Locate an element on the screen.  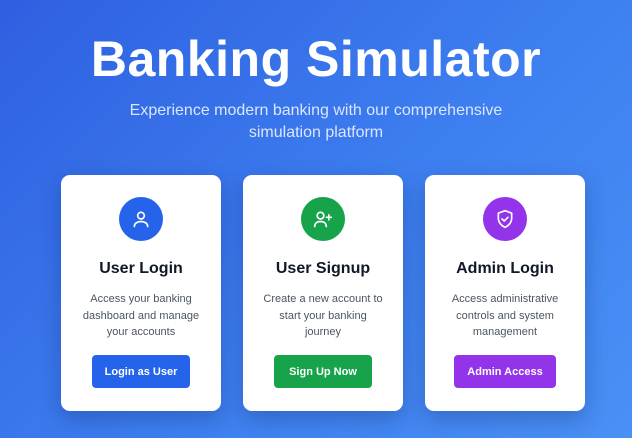
page-title: Banking Simulator is located at coordinates (316, 59).